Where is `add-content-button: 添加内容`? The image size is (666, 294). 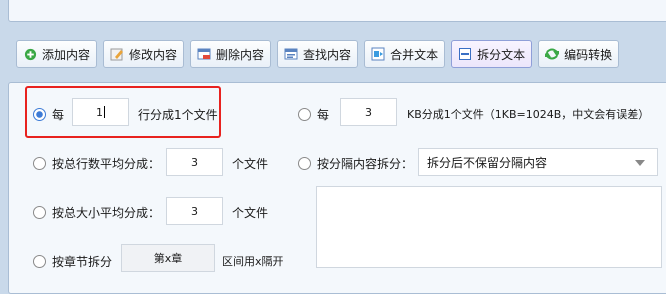
add-content-button: 添加内容 is located at coordinates (57, 54).